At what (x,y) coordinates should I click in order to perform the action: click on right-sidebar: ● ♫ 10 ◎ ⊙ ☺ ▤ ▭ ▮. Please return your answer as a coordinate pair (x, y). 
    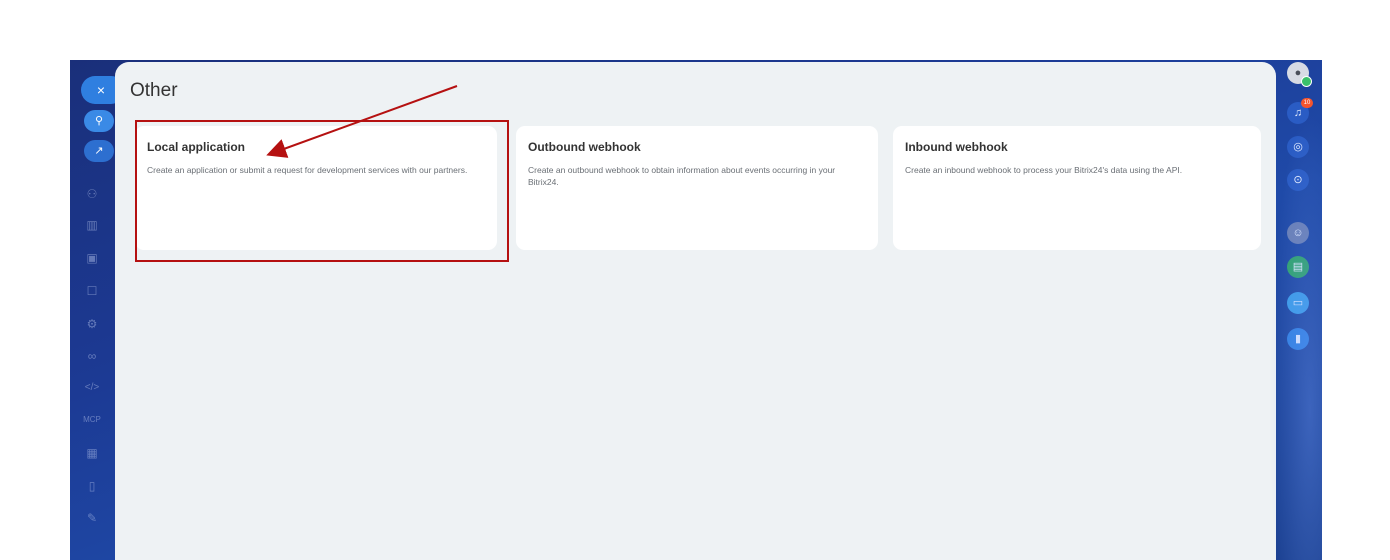
    Looking at the image, I should click on (1299, 310).